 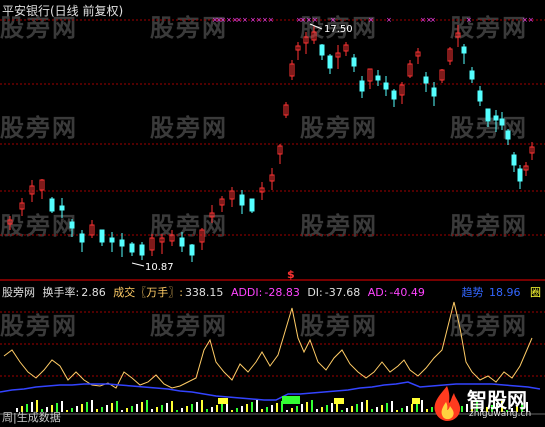 I want to click on low-arrow, so click(x=138, y=264).